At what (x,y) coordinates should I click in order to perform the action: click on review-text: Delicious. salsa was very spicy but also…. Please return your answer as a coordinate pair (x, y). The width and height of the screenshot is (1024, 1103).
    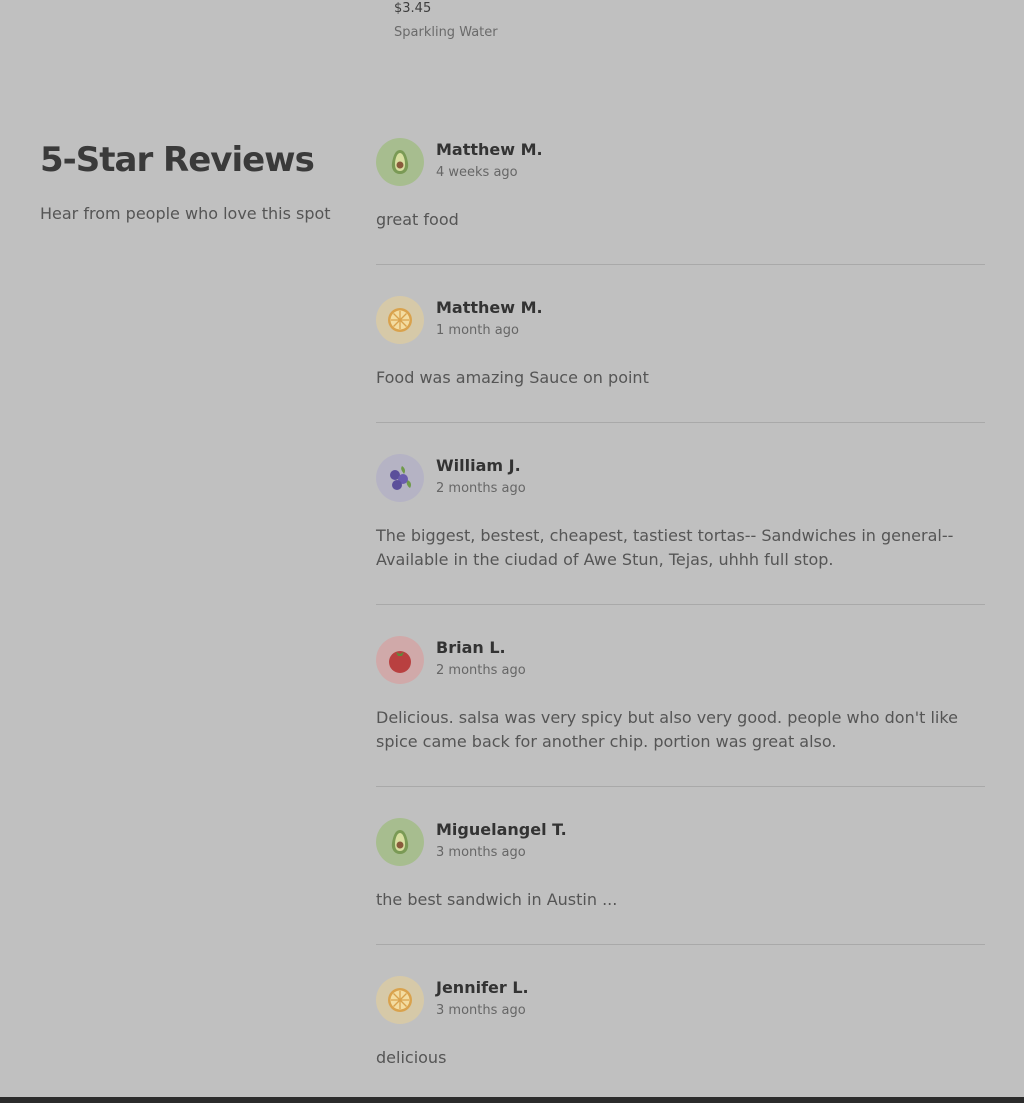
    Looking at the image, I should click on (667, 729).